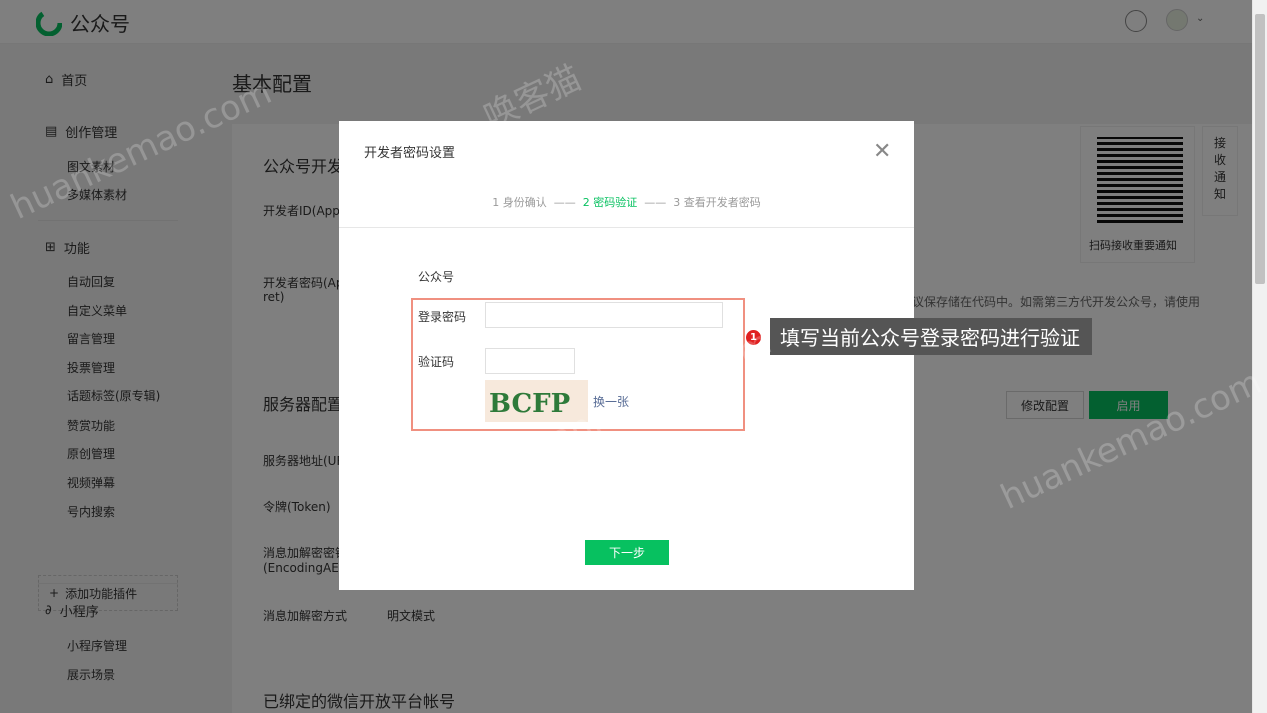  Describe the element at coordinates (626, 227) in the screenshot. I see `divider` at that location.